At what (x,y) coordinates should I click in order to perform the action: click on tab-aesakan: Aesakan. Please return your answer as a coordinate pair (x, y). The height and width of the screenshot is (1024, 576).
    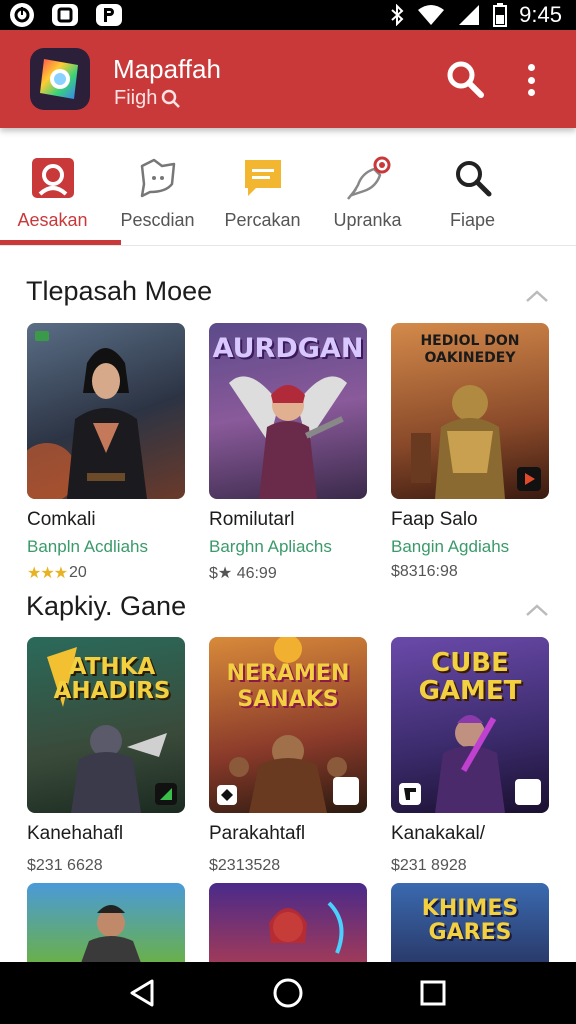
    Looking at the image, I should click on (52, 196).